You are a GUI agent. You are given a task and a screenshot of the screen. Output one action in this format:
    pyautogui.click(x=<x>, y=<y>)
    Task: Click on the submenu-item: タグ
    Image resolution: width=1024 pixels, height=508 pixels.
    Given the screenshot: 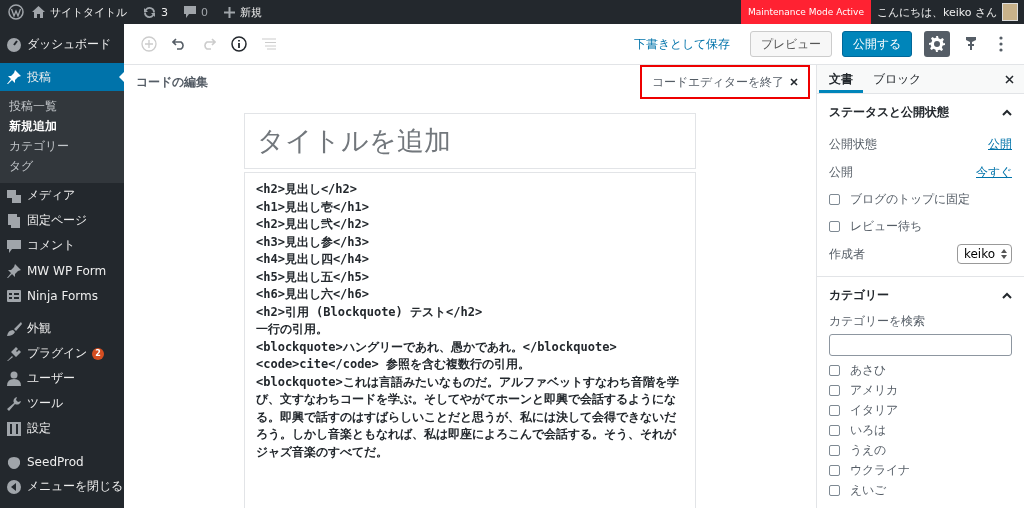 What is the action you would take?
    pyautogui.click(x=62, y=166)
    